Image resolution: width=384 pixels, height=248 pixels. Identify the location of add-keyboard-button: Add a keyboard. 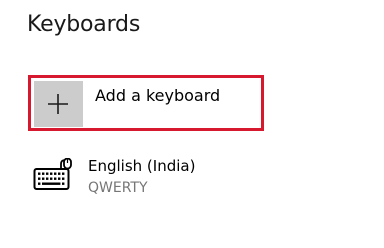
(146, 103).